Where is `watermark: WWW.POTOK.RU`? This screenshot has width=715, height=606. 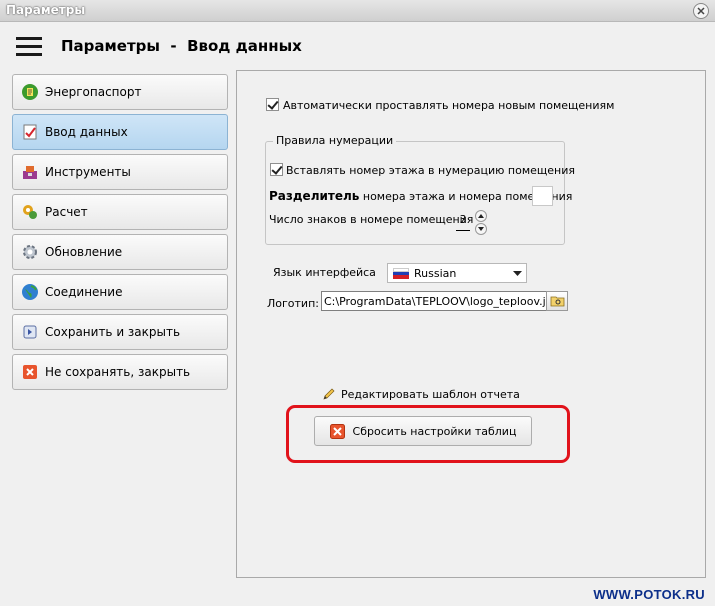 watermark: WWW.POTOK.RU is located at coordinates (649, 594).